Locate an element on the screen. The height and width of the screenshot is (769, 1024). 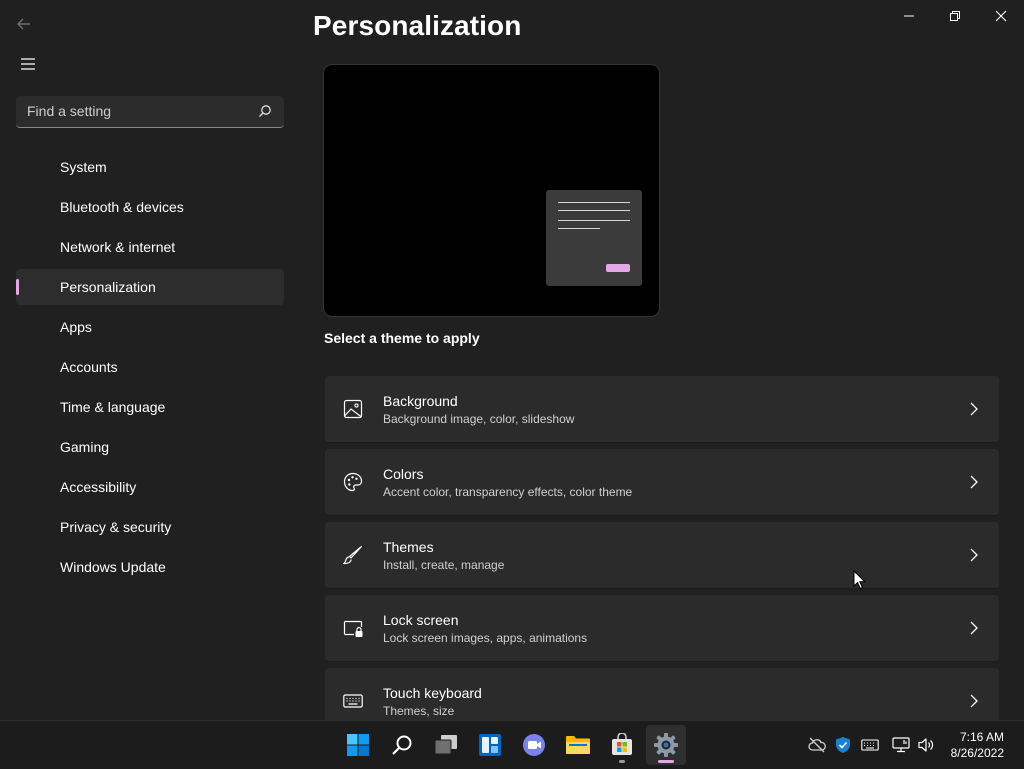
start-icon is located at coordinates (358, 745).